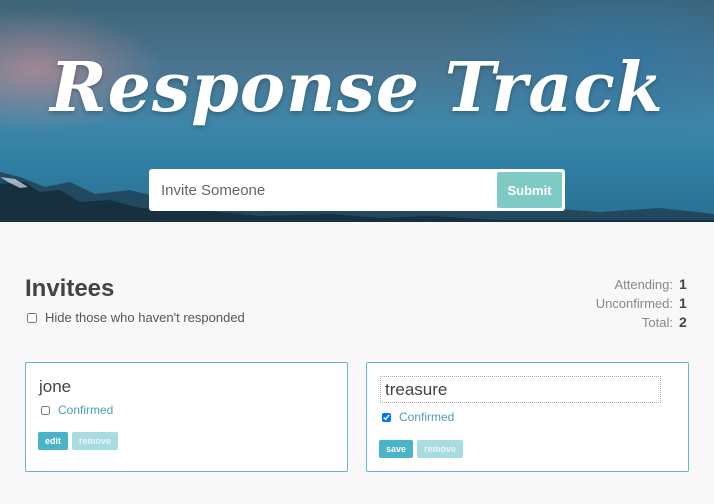 This screenshot has height=504, width=714. I want to click on hide-unresponded-filter: Hide those who haven't responded, so click(136, 317).